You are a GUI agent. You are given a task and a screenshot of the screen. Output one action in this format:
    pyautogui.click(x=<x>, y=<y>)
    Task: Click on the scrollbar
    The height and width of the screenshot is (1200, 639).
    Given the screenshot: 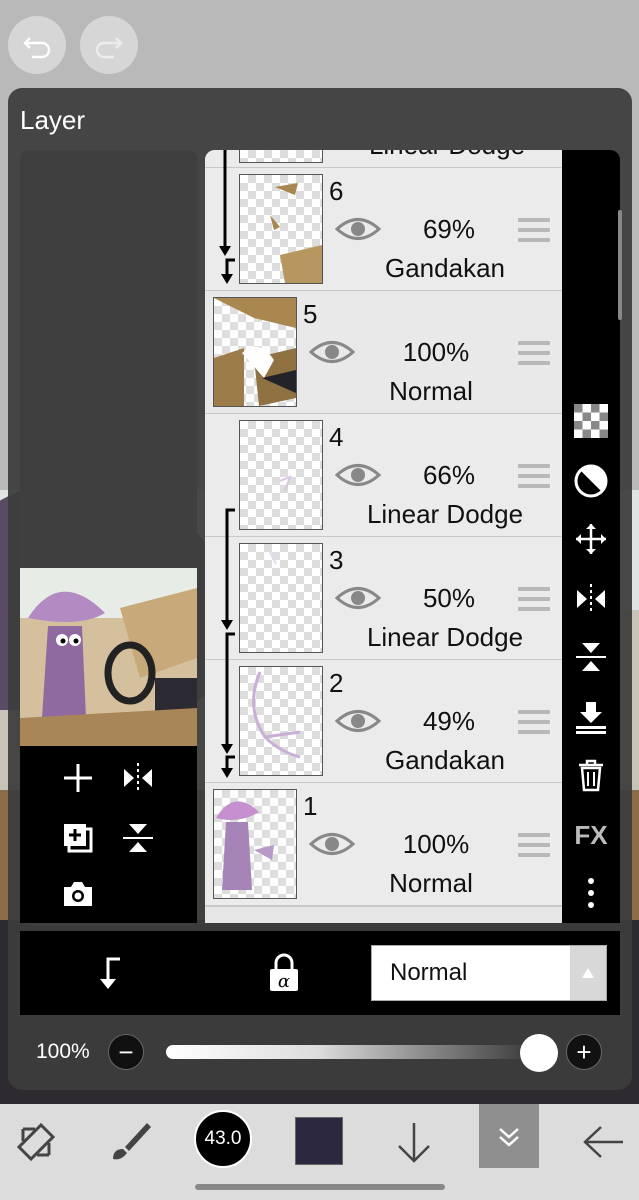 What is the action you would take?
    pyautogui.click(x=620, y=265)
    